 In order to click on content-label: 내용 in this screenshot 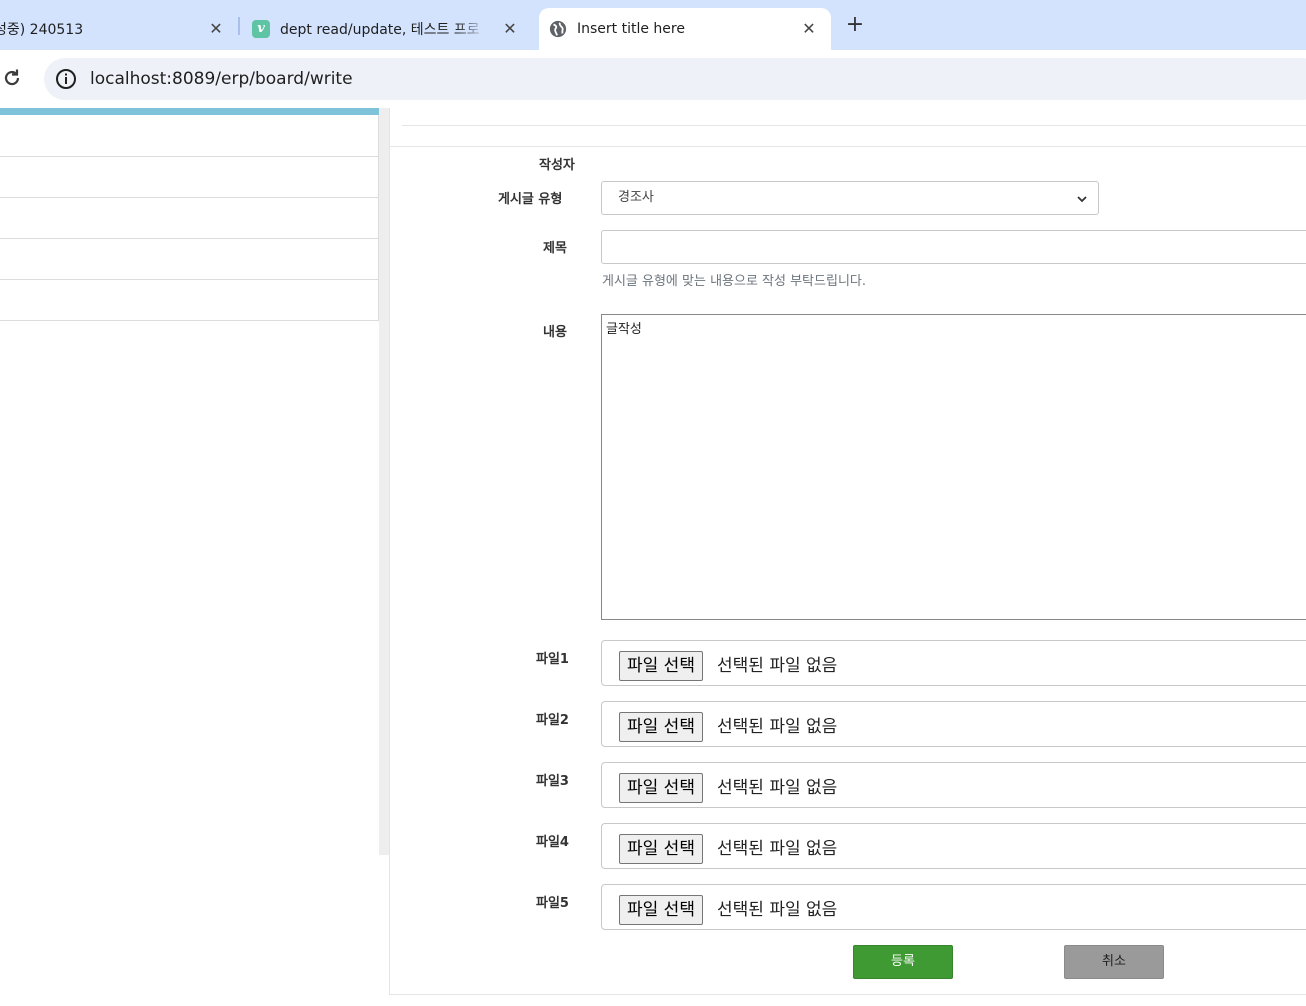, I will do `click(555, 332)`.